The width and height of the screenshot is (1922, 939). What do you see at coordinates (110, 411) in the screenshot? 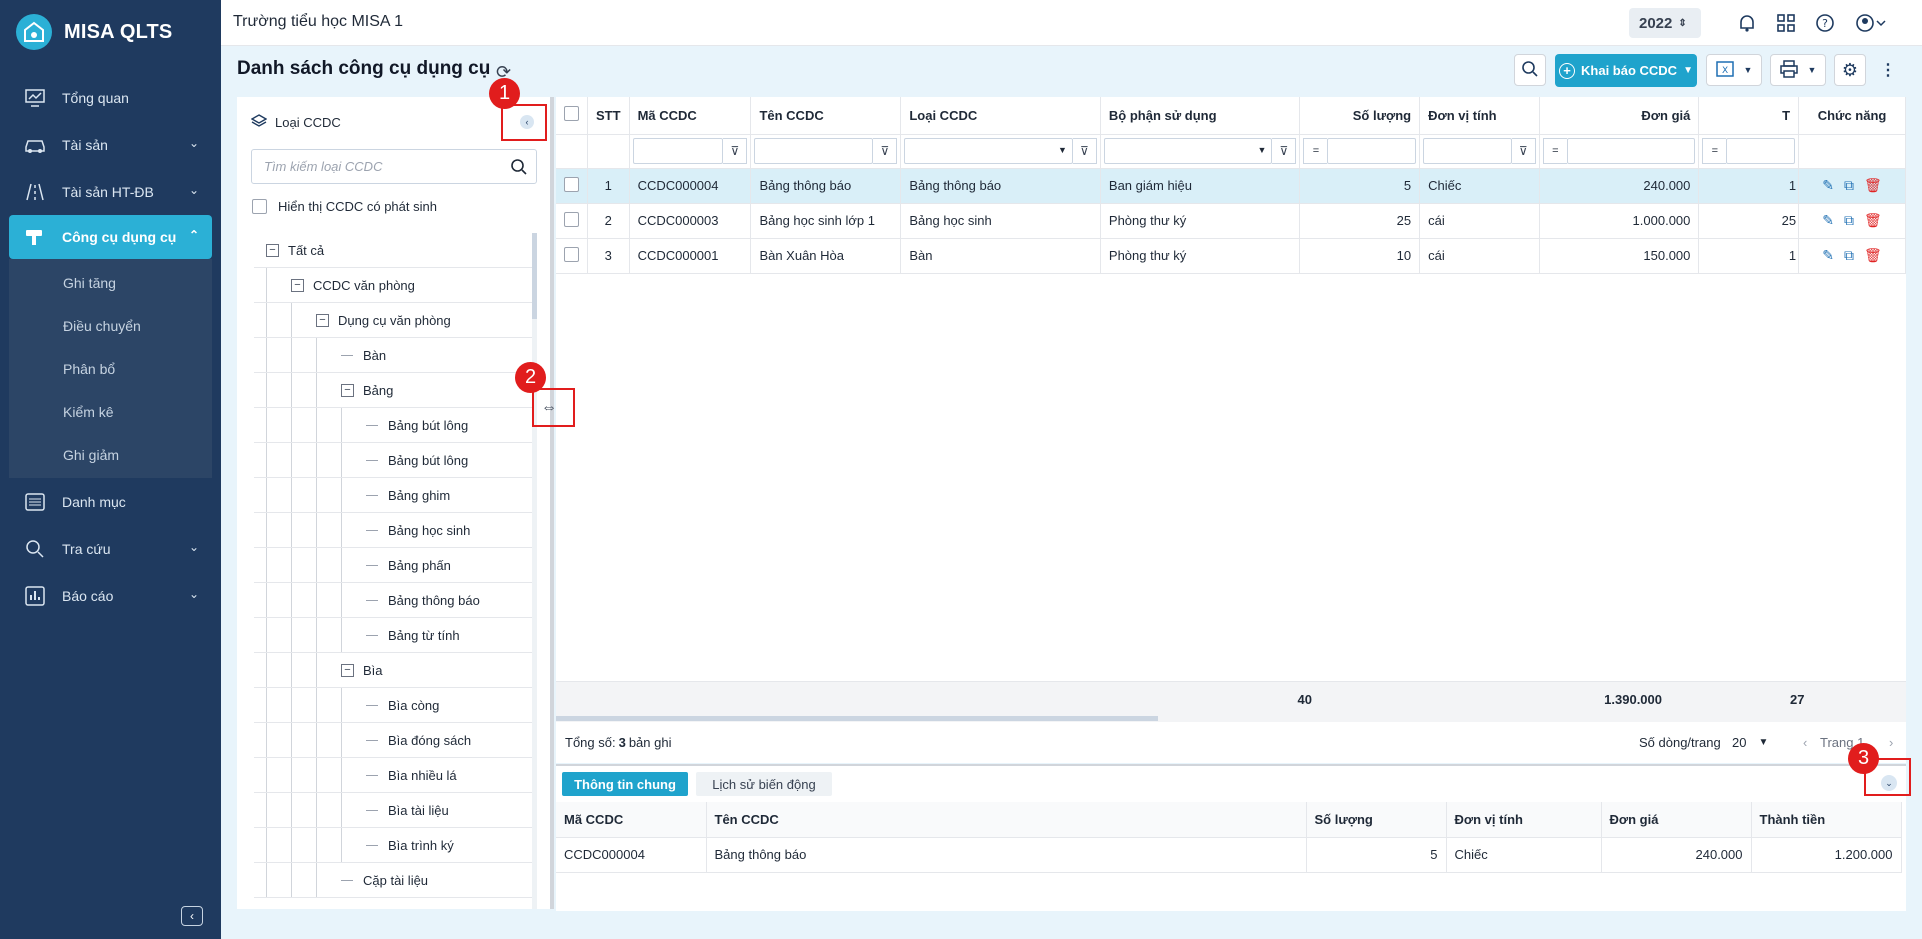
I see `submenu-item-inventory: Kiểm kê` at bounding box center [110, 411].